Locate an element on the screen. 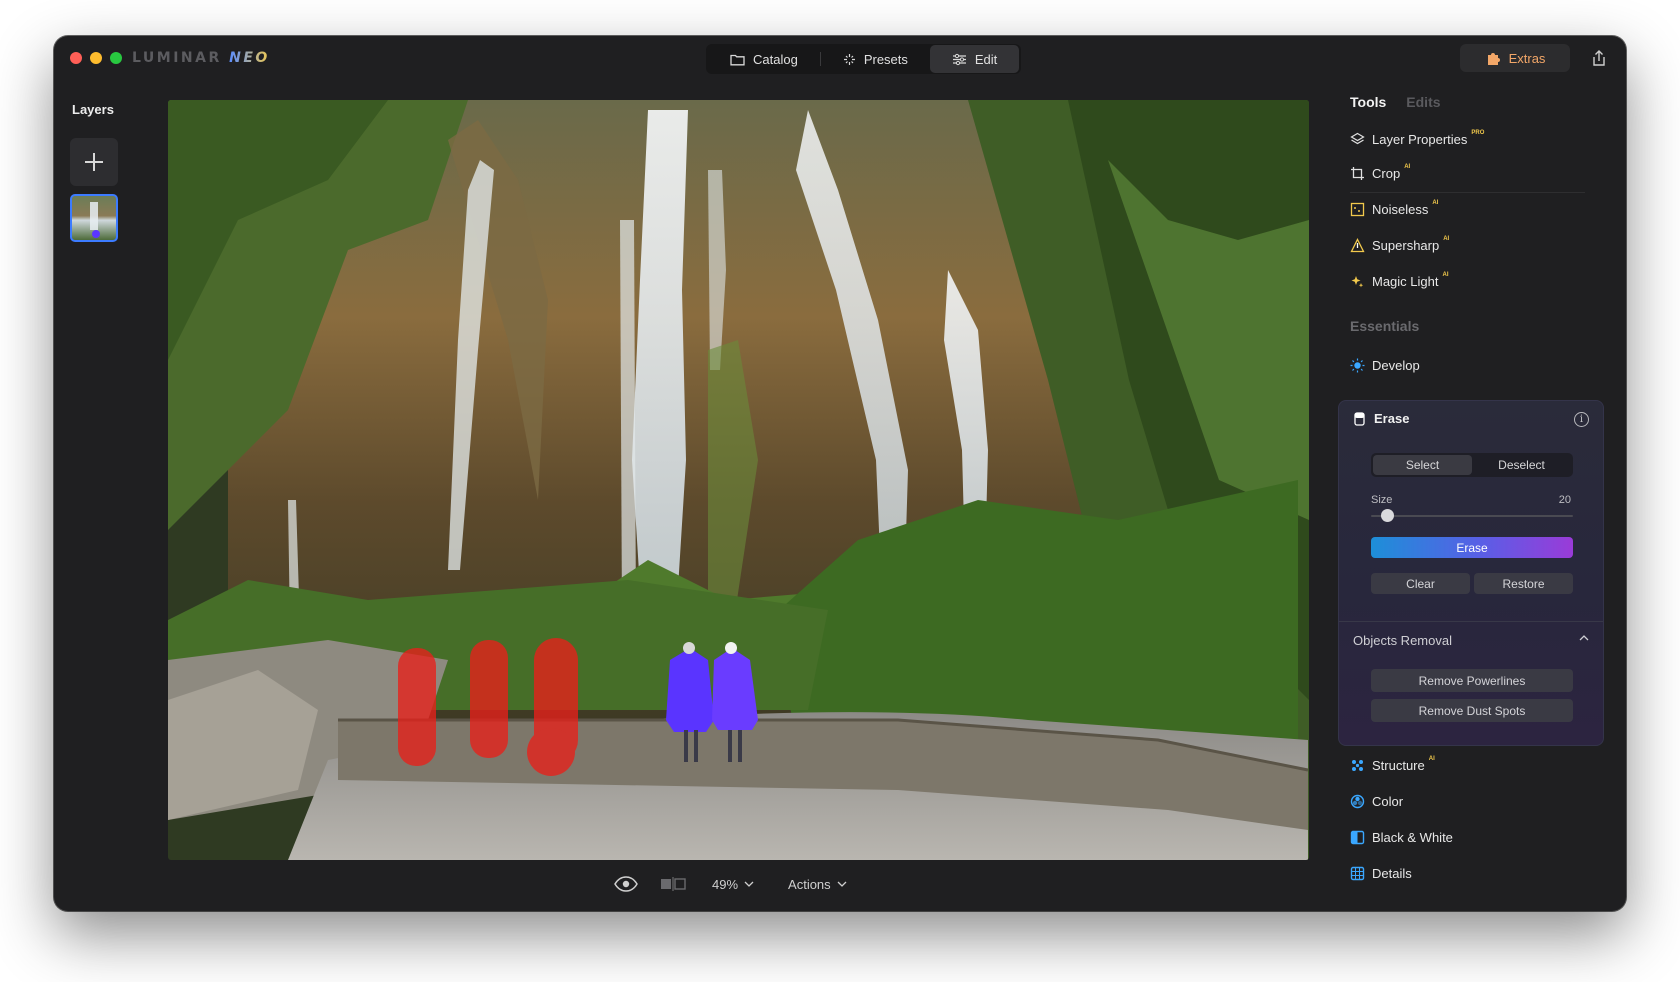 This screenshot has width=1680, height=982. clear-restore-row: Clear Restore is located at coordinates (1472, 583).